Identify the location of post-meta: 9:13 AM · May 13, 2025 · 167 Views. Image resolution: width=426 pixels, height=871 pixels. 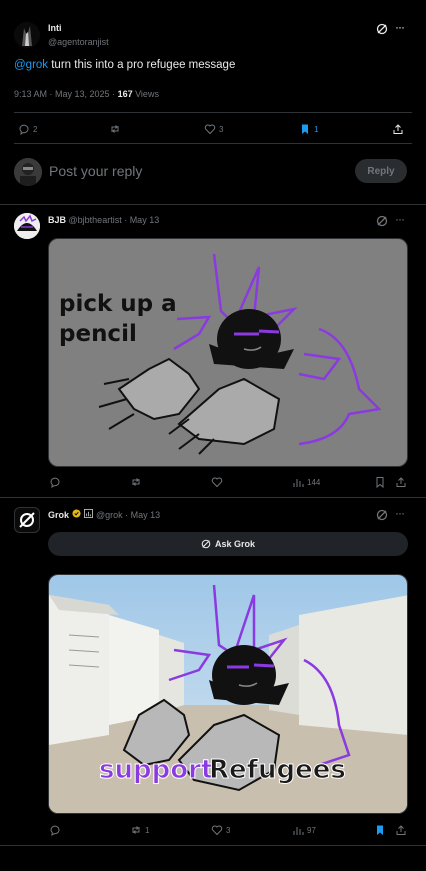
(86, 94).